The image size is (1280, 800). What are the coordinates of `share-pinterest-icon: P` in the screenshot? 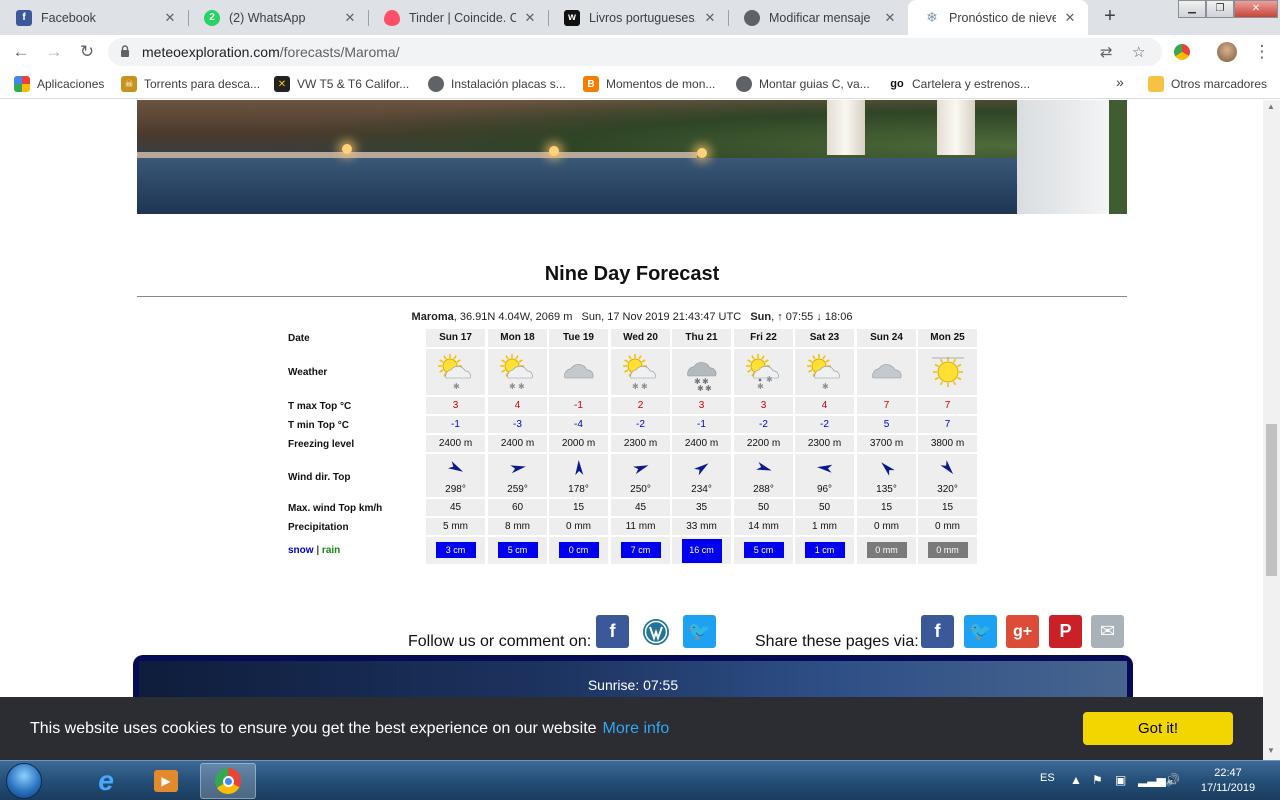 It's located at (1065, 631).